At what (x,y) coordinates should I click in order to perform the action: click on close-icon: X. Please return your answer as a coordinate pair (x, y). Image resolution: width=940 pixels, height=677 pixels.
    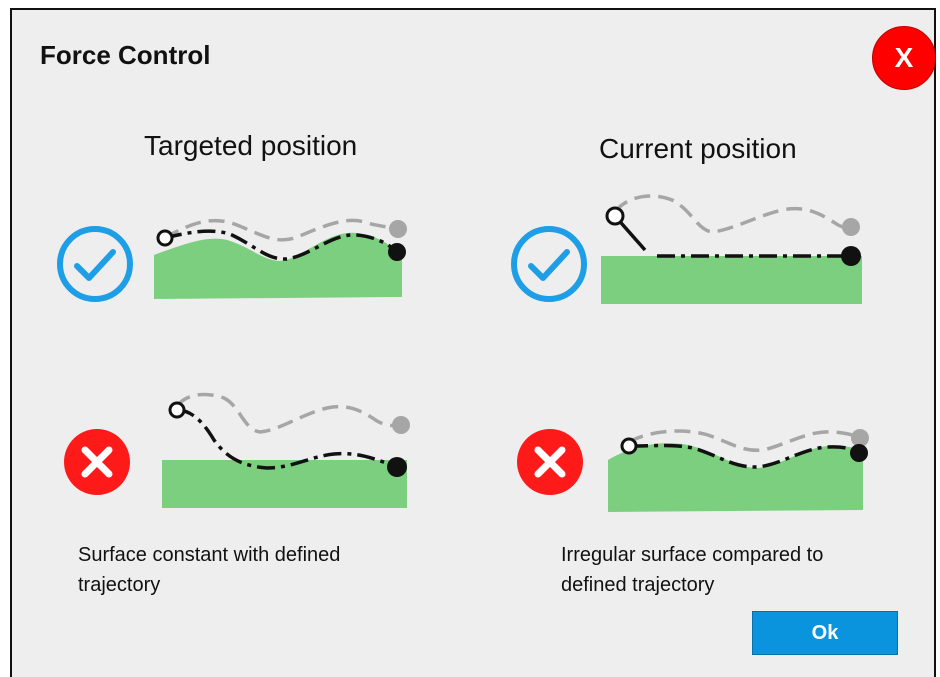
    Looking at the image, I should click on (904, 57).